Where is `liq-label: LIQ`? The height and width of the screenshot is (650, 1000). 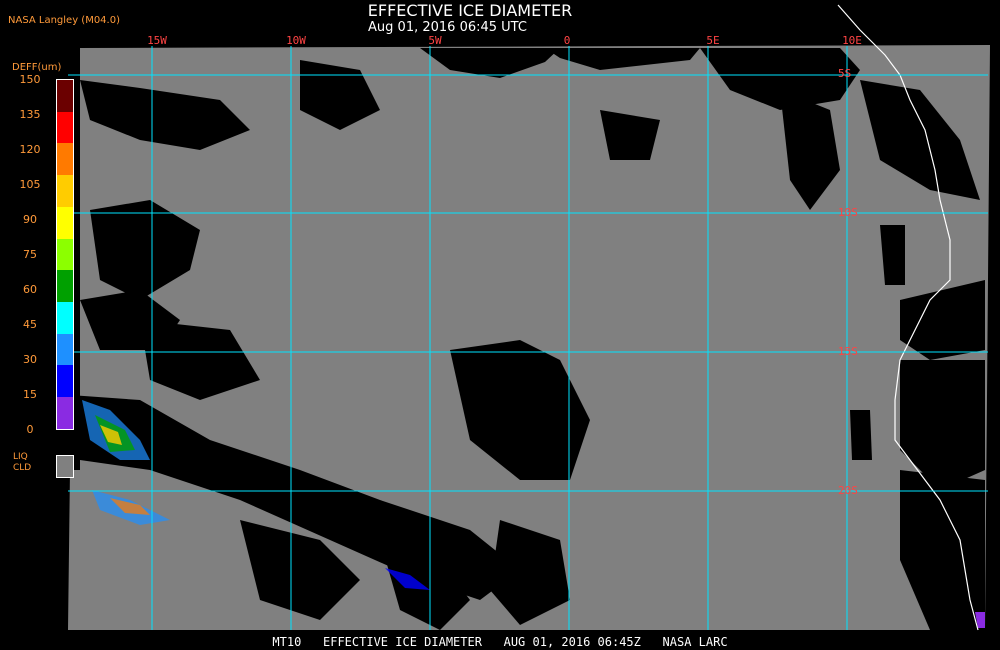
liq-label: LIQ is located at coordinates (20, 457).